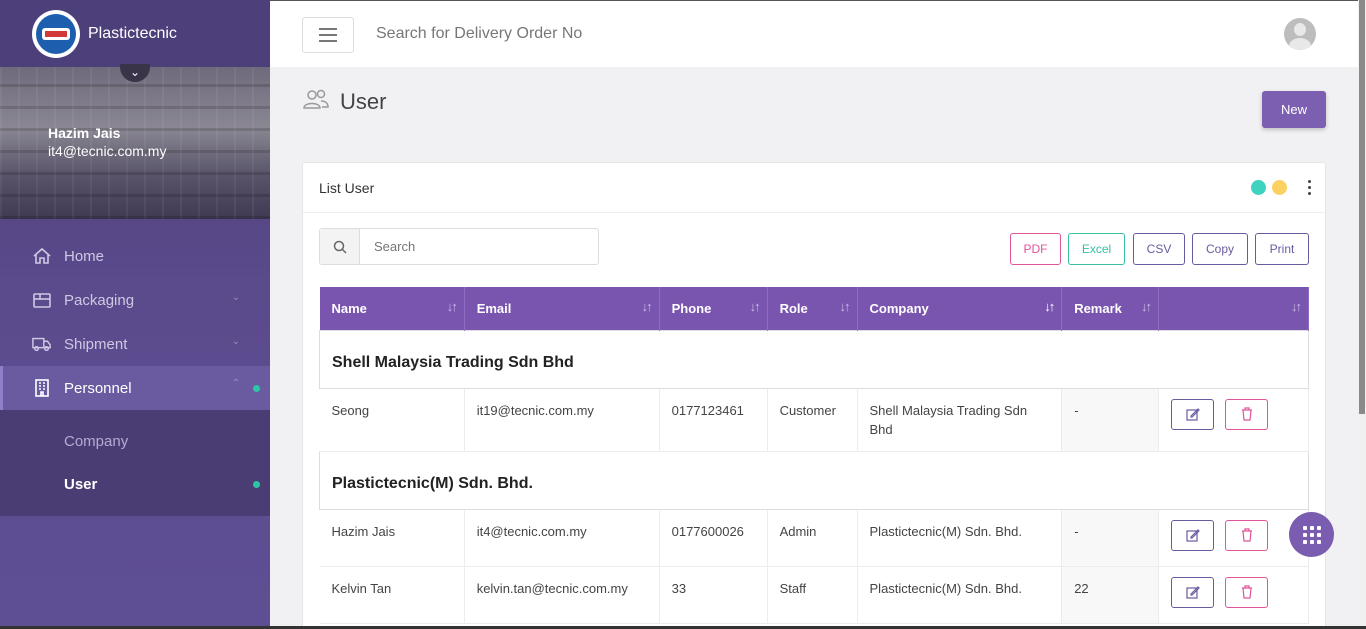 Image resolution: width=1366 pixels, height=629 pixels. I want to click on cell-role: Customer, so click(812, 420).